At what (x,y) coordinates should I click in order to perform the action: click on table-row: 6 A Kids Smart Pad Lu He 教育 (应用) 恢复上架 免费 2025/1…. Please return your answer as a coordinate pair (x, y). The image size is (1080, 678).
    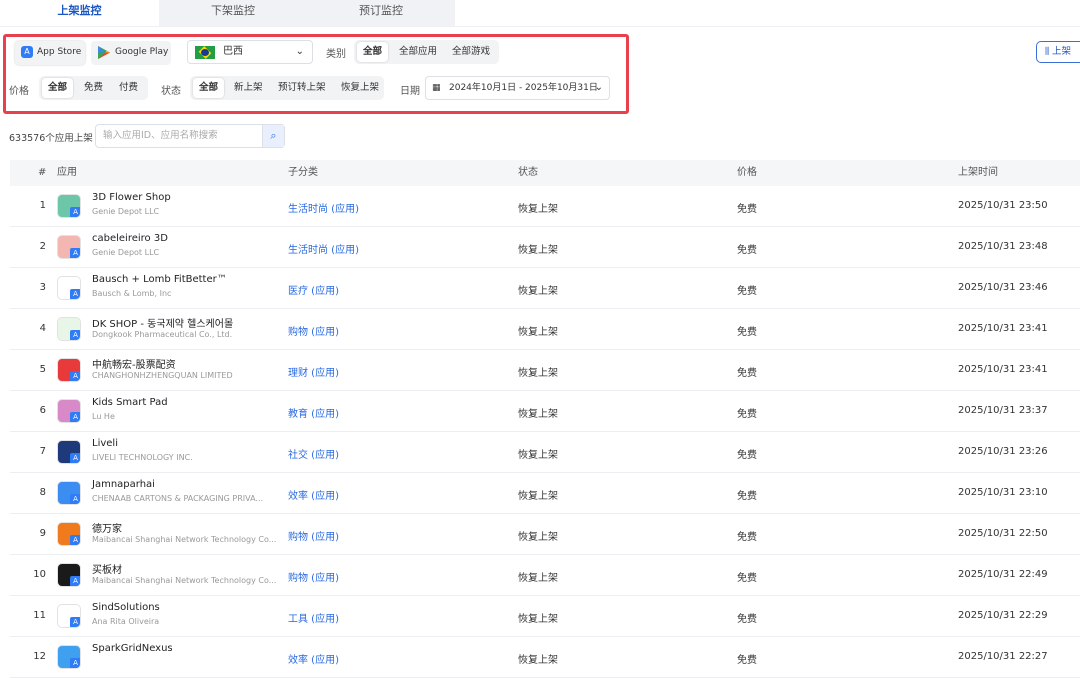
    Looking at the image, I should click on (545, 411).